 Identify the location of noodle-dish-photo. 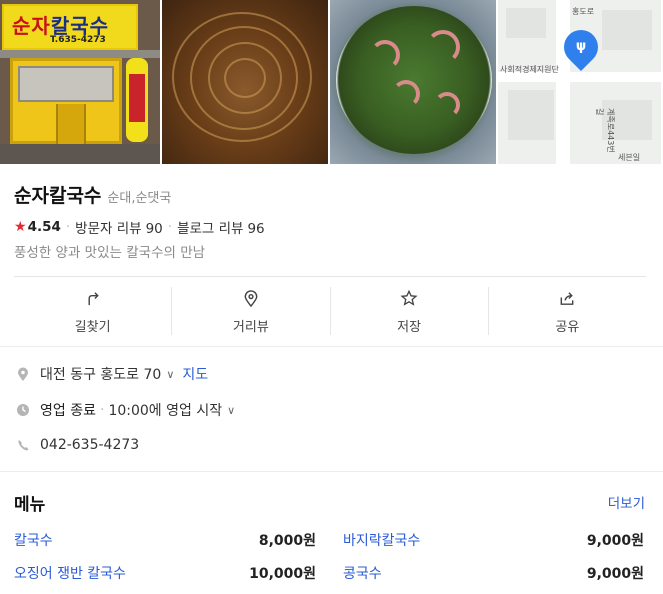
(245, 82).